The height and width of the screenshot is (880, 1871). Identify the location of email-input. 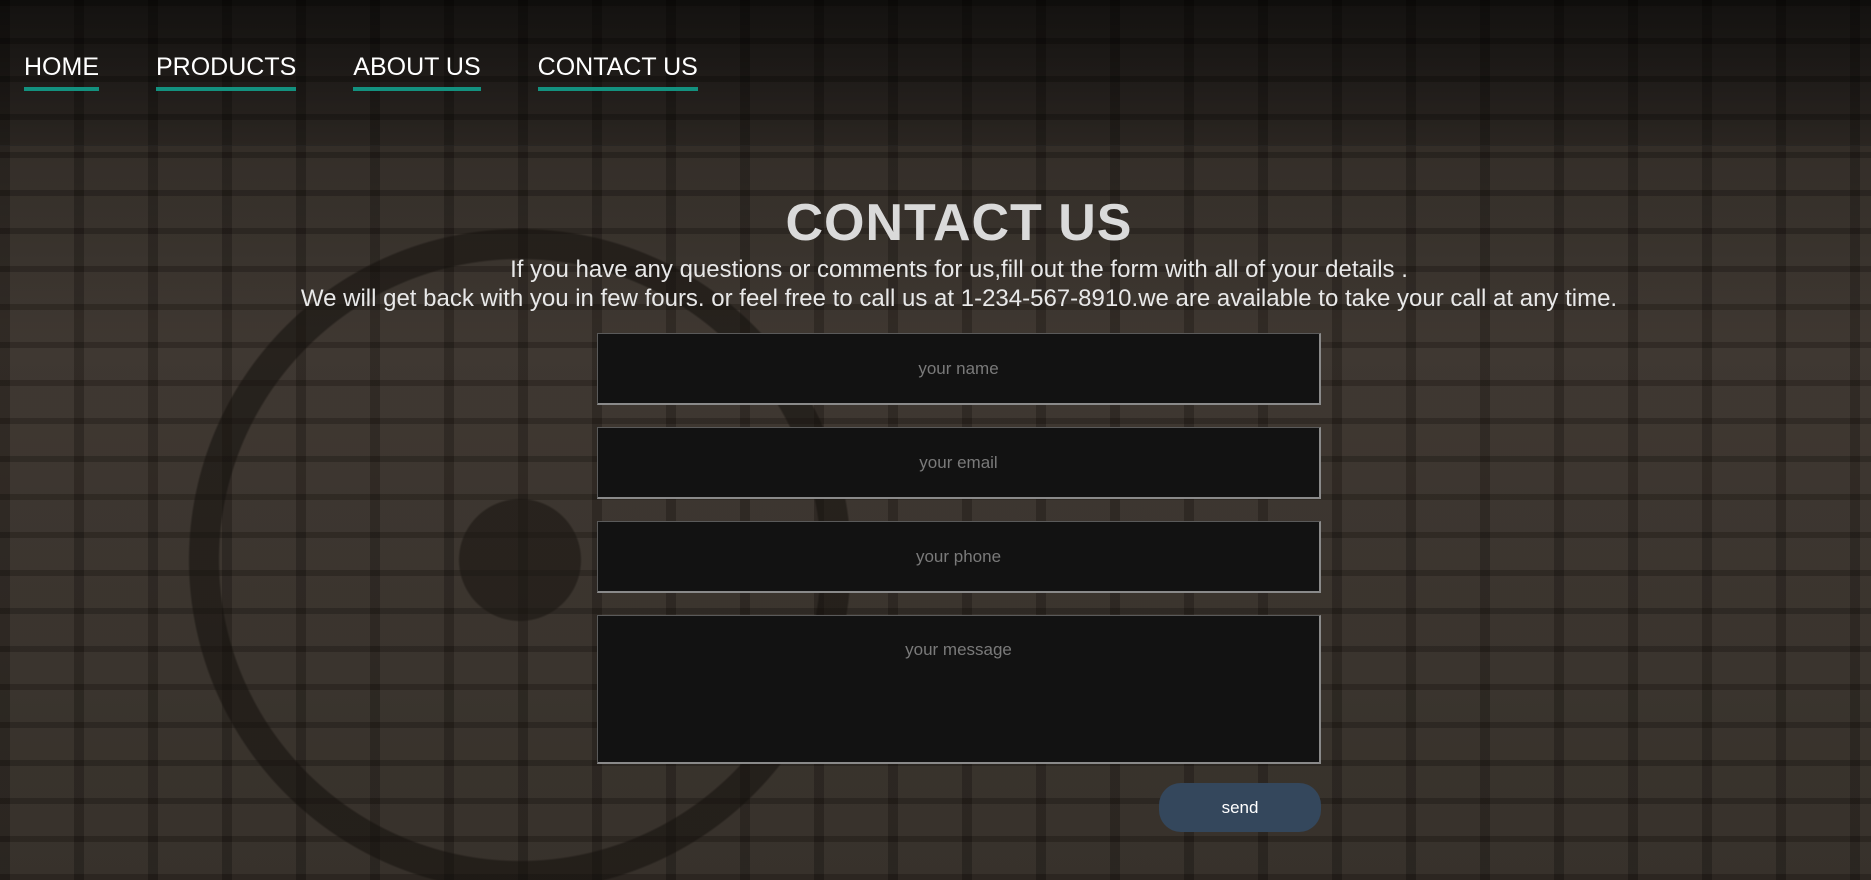
(959, 463).